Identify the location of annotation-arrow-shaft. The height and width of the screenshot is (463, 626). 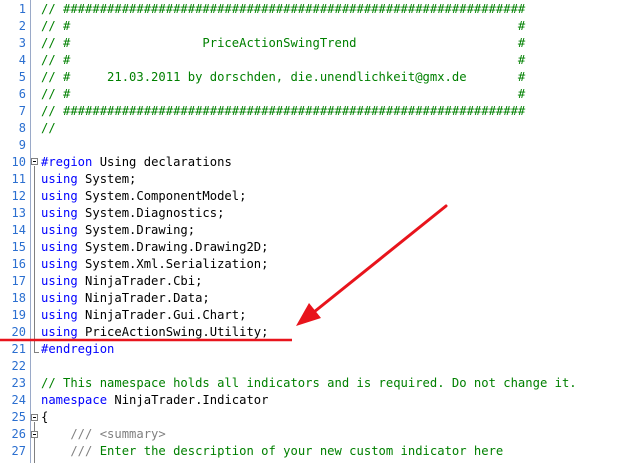
(380, 259).